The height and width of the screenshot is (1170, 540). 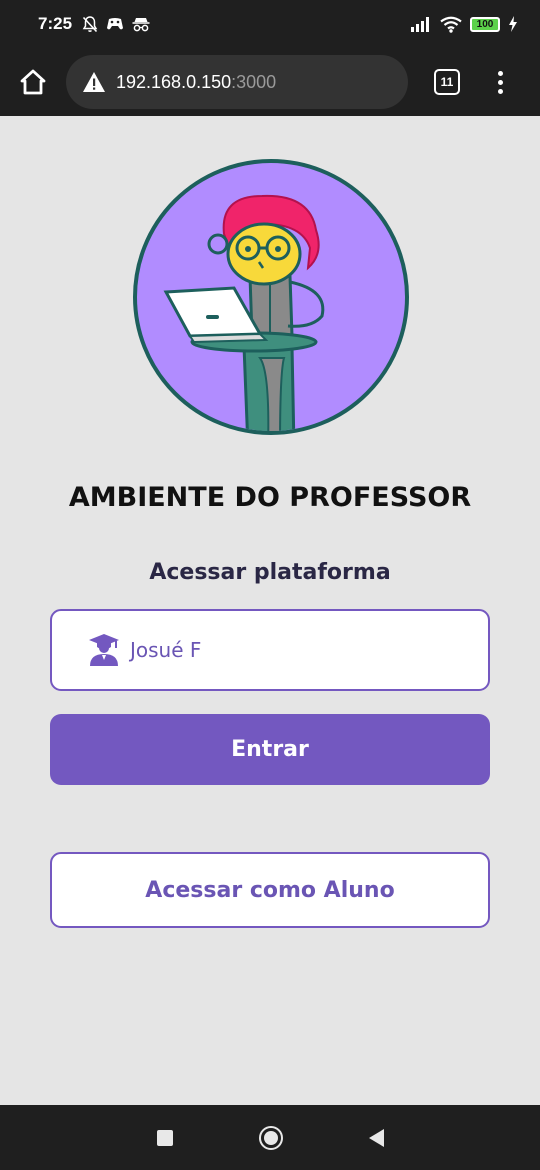 What do you see at coordinates (270, 749) in the screenshot?
I see `enter-button: Entrar` at bounding box center [270, 749].